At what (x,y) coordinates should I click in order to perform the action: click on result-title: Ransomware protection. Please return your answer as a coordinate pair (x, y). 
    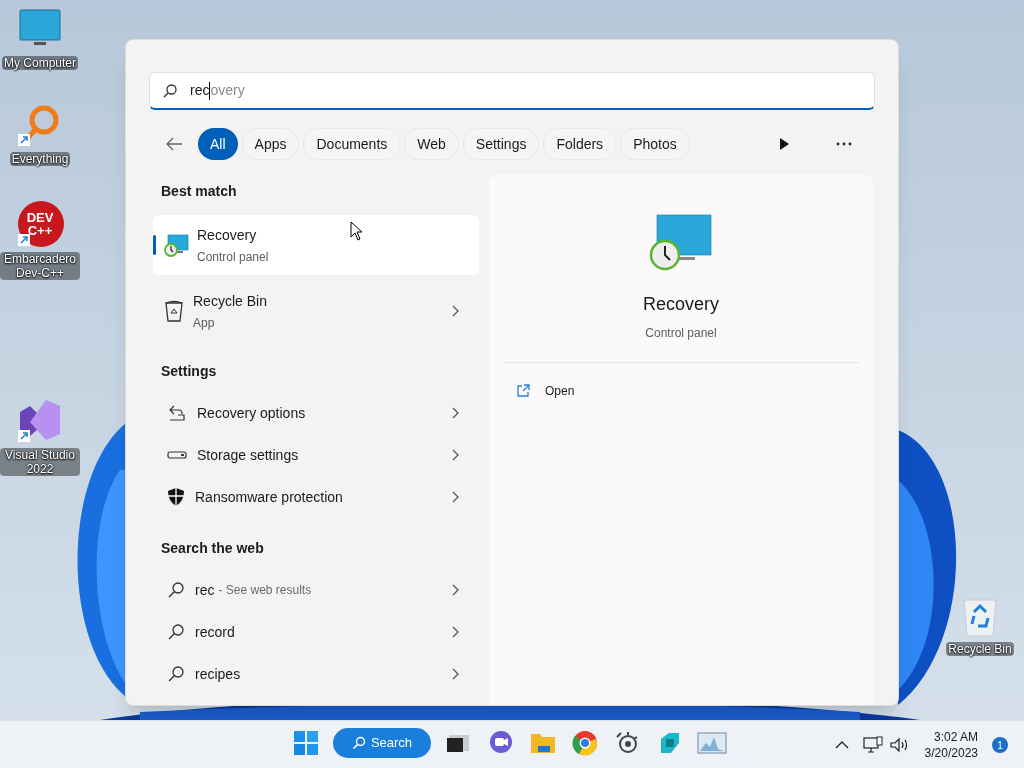
    Looking at the image, I should click on (269, 497).